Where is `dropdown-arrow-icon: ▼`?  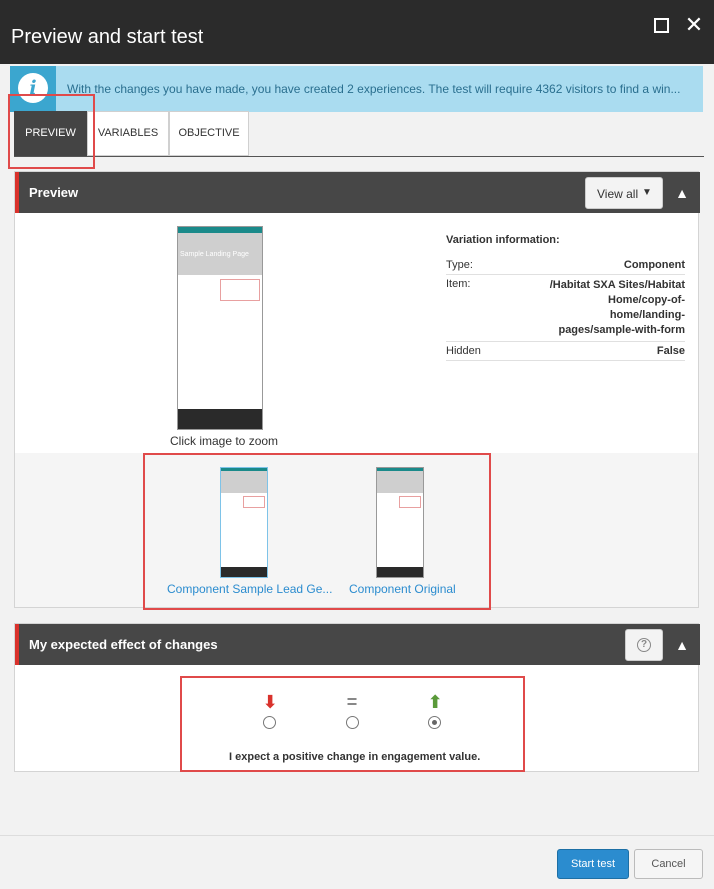 dropdown-arrow-icon: ▼ is located at coordinates (647, 192).